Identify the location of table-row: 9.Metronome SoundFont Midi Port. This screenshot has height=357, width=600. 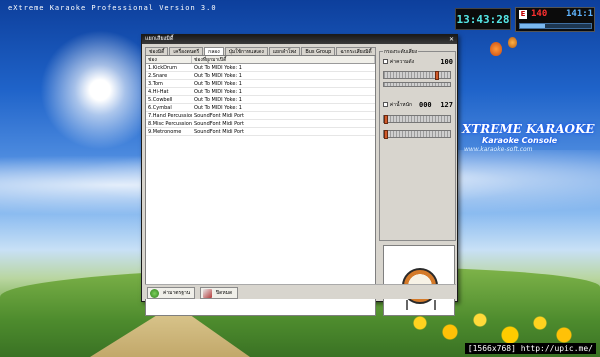
(260, 132).